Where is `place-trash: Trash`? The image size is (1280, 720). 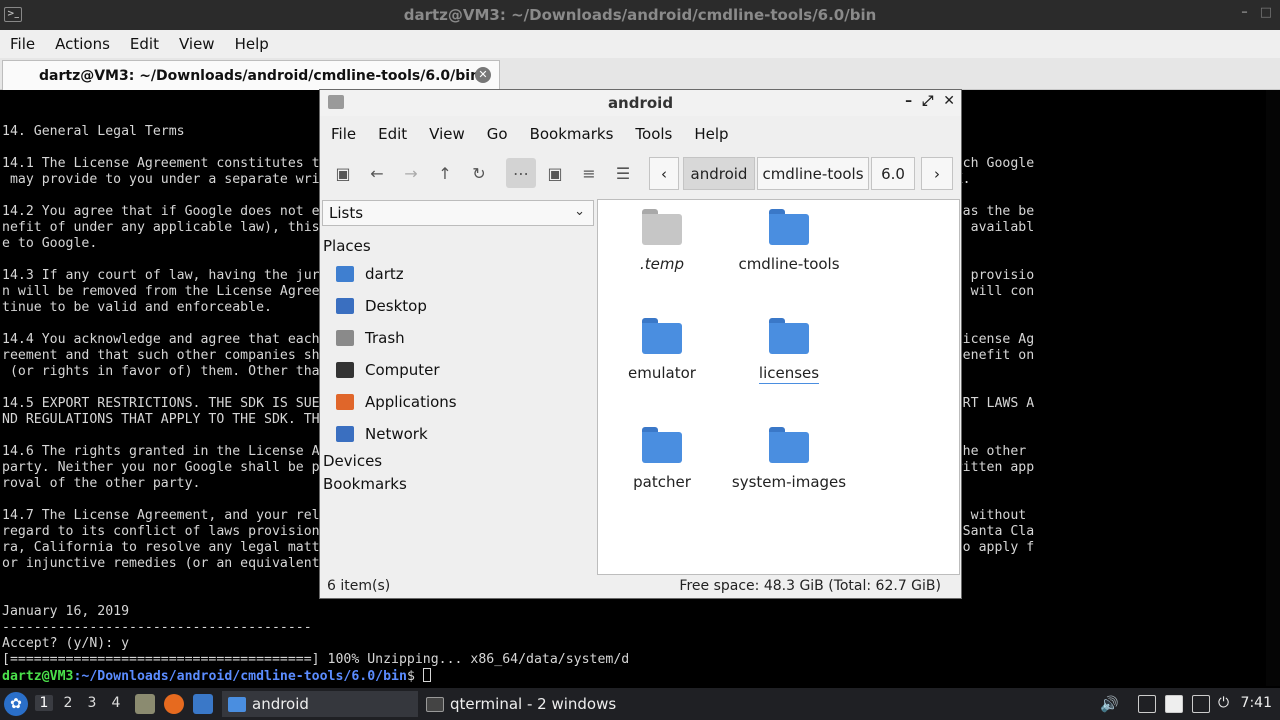
place-trash: Trash is located at coordinates (370, 338).